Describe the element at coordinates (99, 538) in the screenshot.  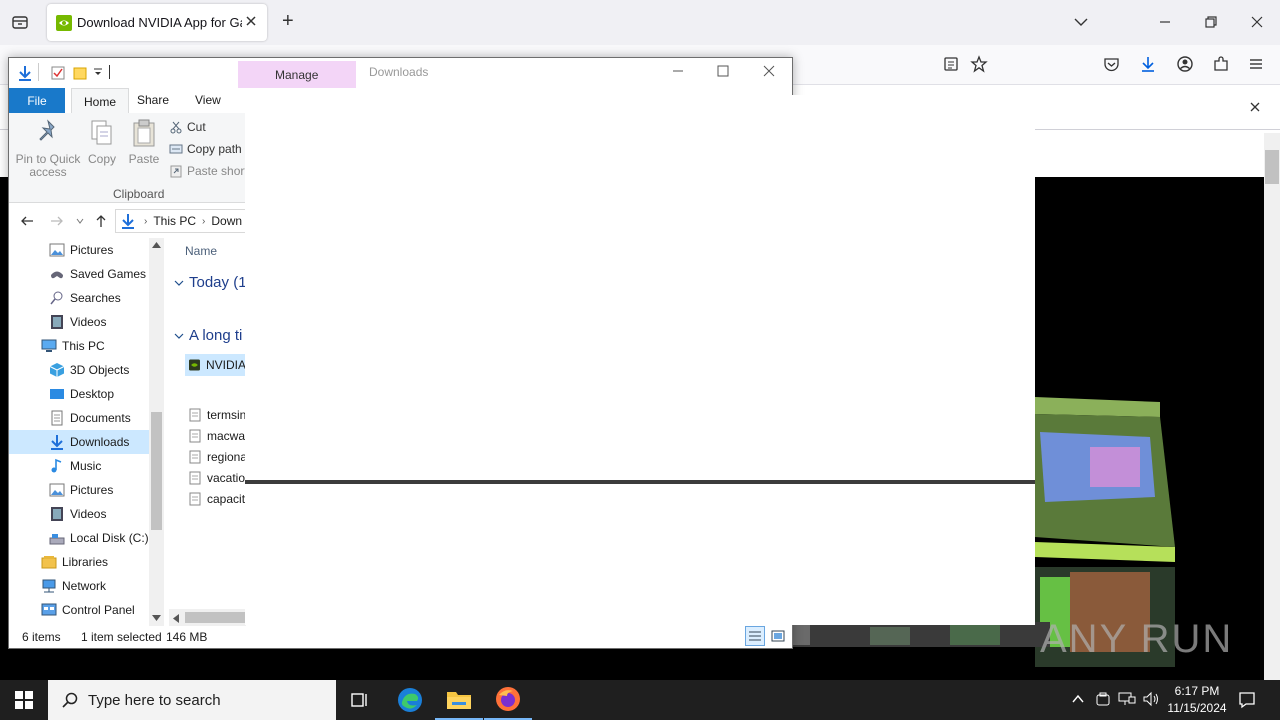
I see `nav-item-local-disk: Local Disk (C:)` at that location.